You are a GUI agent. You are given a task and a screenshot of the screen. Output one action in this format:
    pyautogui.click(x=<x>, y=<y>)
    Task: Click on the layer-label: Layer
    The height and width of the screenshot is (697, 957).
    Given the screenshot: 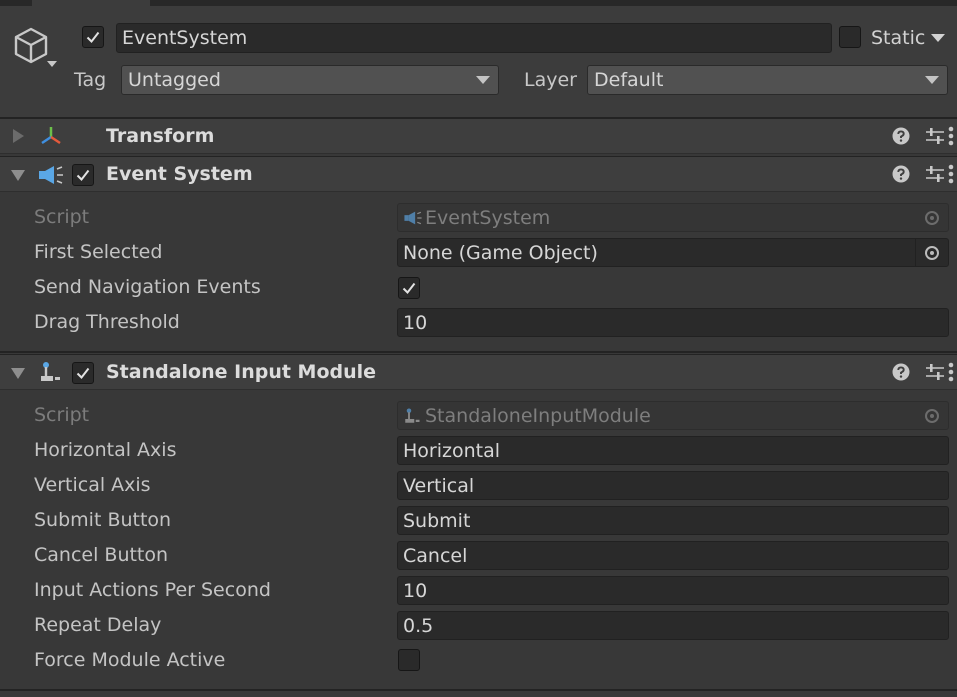 What is the action you would take?
    pyautogui.click(x=550, y=80)
    